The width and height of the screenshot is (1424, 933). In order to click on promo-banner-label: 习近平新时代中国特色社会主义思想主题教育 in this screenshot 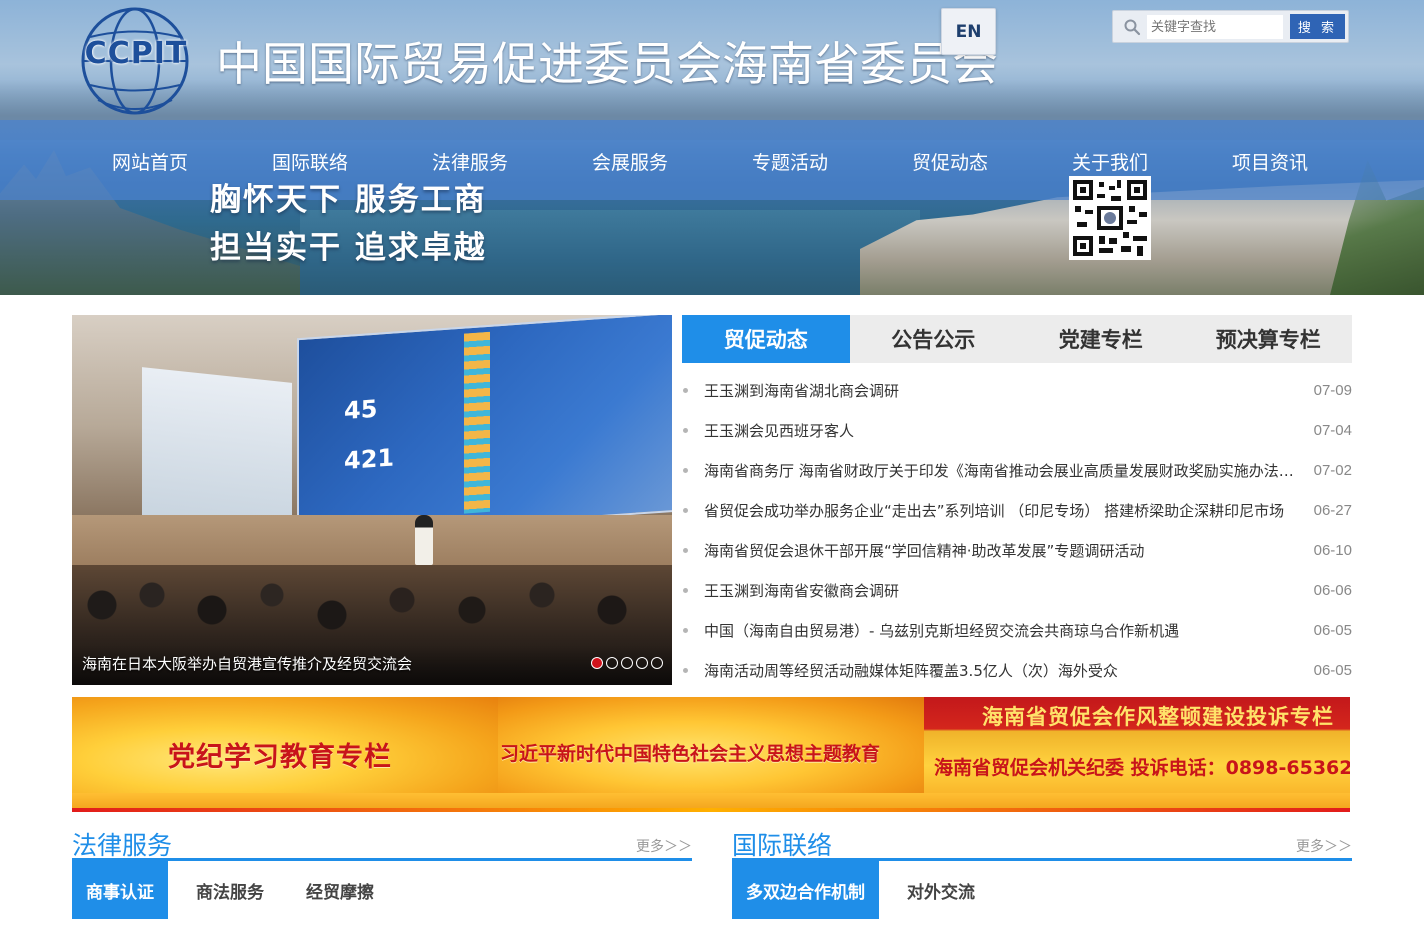, I will do `click(690, 754)`.